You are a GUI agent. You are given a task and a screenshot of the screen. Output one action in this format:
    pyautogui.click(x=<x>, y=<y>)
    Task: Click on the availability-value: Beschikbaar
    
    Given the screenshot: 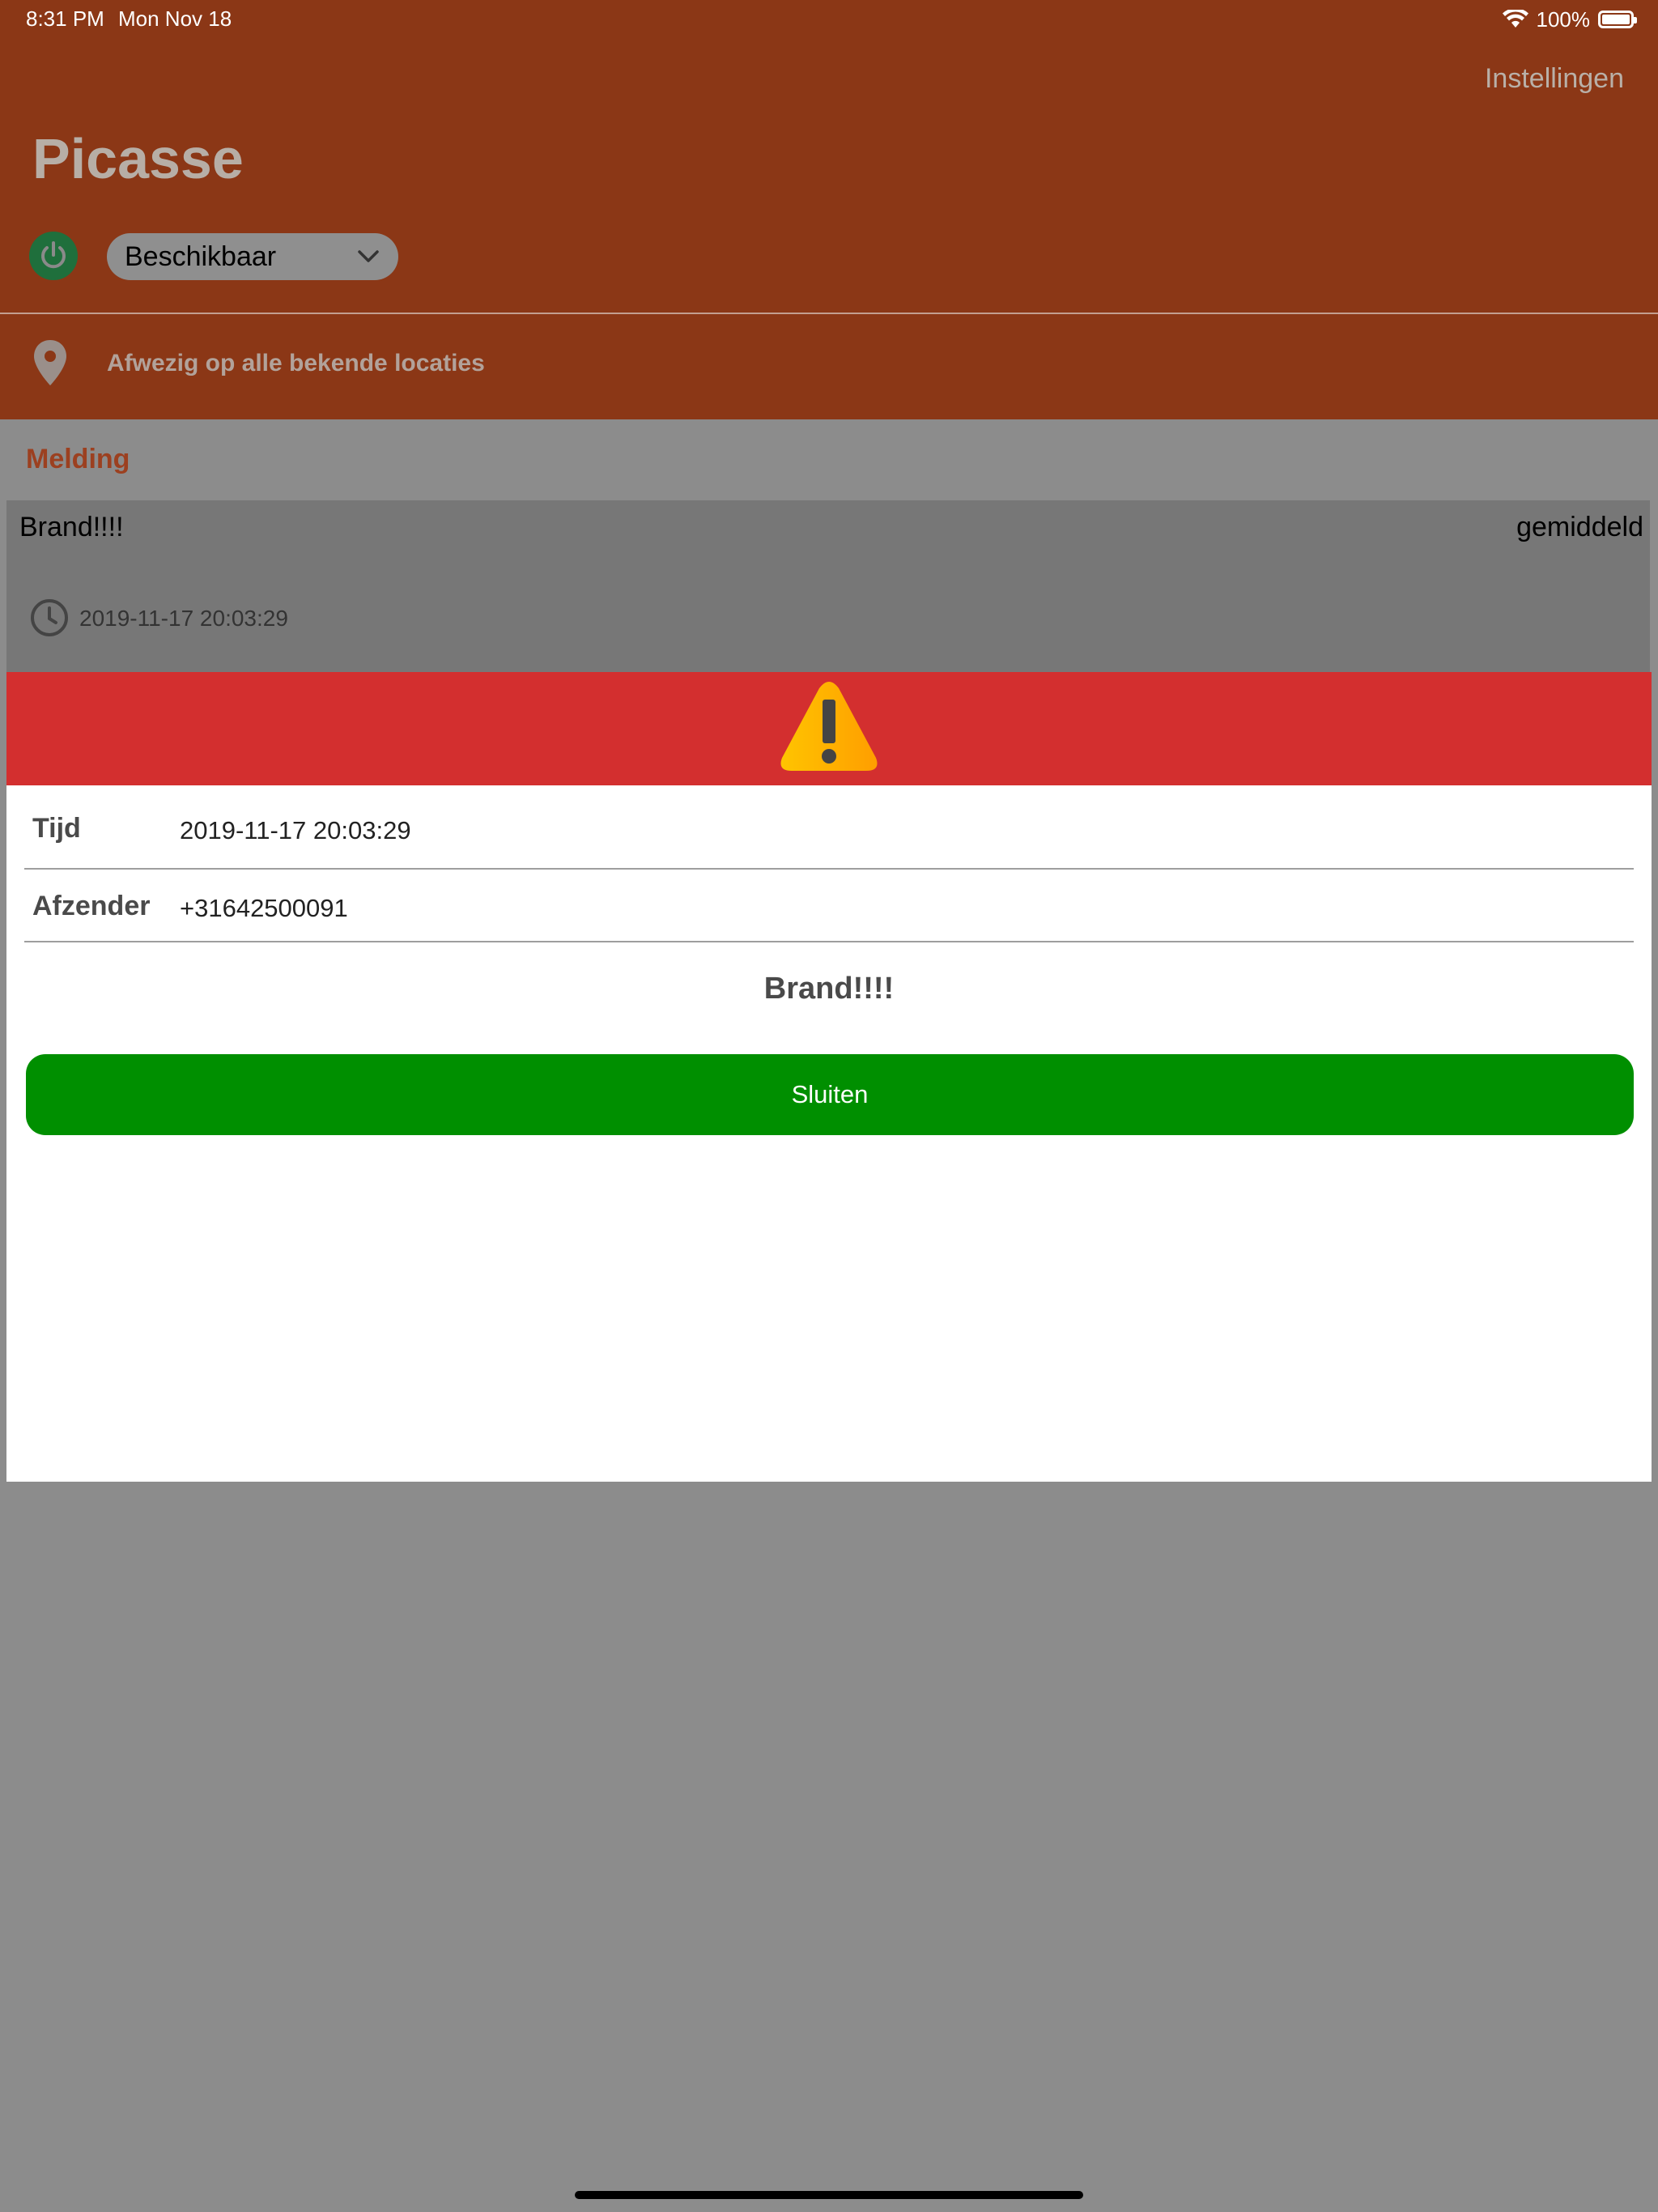 What is the action you would take?
    pyautogui.click(x=201, y=256)
    